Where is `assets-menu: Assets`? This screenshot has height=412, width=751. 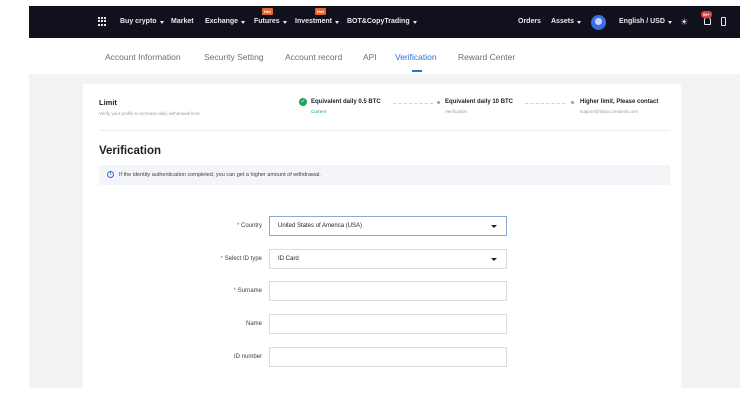 assets-menu: Assets is located at coordinates (566, 22).